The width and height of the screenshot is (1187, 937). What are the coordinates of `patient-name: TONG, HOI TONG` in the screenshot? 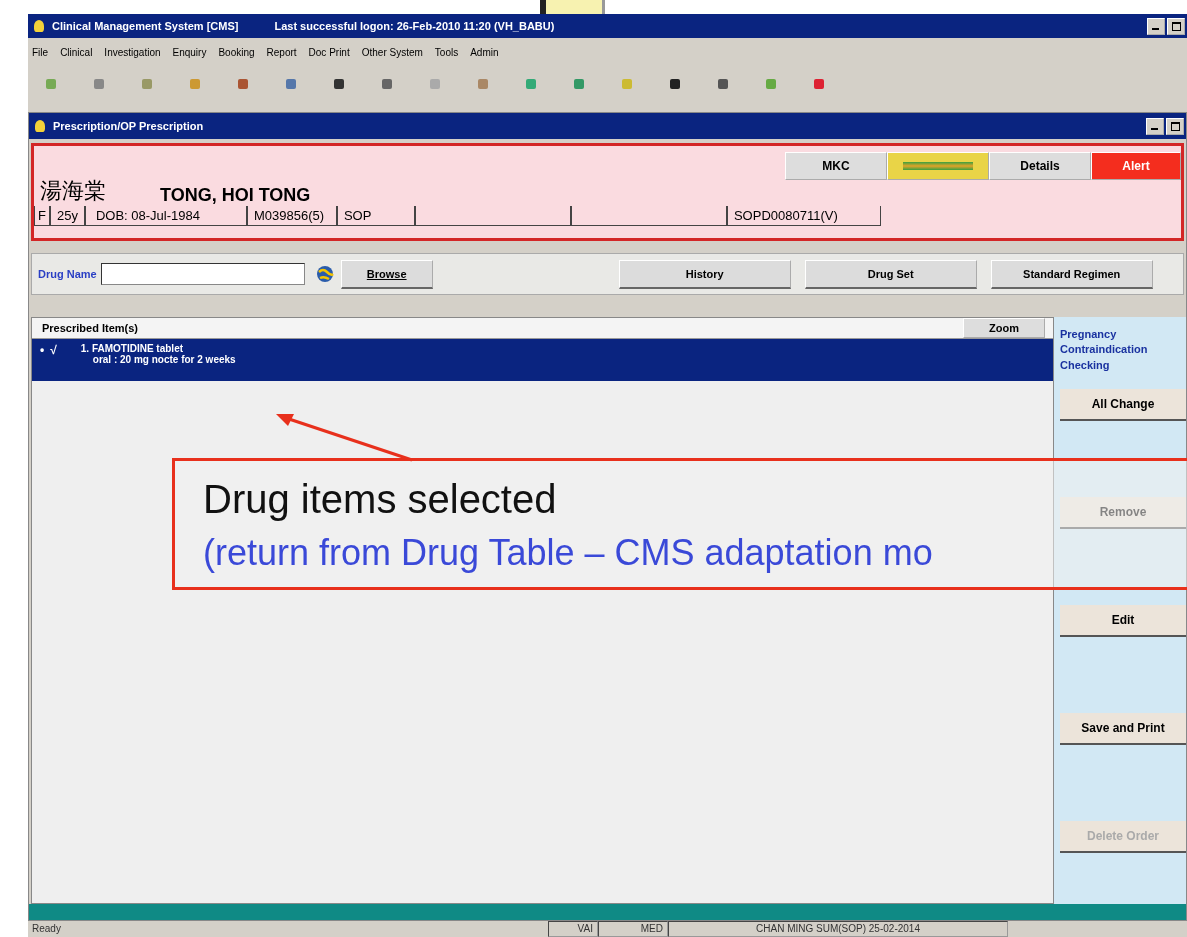 It's located at (235, 195).